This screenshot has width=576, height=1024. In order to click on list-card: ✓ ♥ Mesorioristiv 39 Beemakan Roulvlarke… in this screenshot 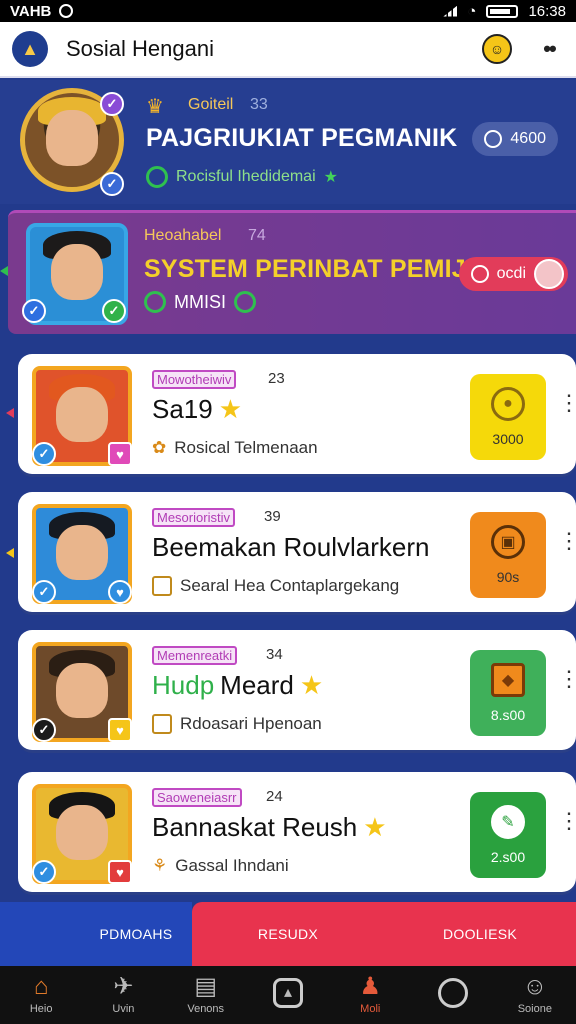, I will do `click(297, 552)`.